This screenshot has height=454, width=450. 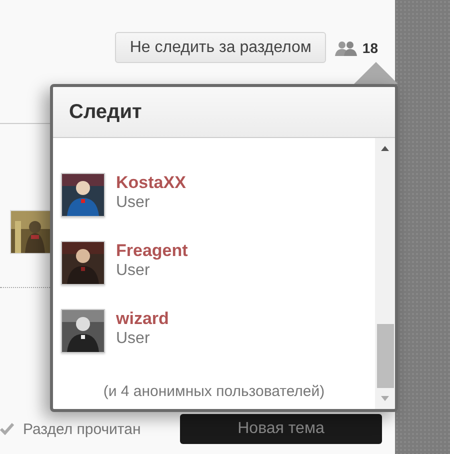 What do you see at coordinates (346, 48) in the screenshot?
I see `watchers-icon` at bounding box center [346, 48].